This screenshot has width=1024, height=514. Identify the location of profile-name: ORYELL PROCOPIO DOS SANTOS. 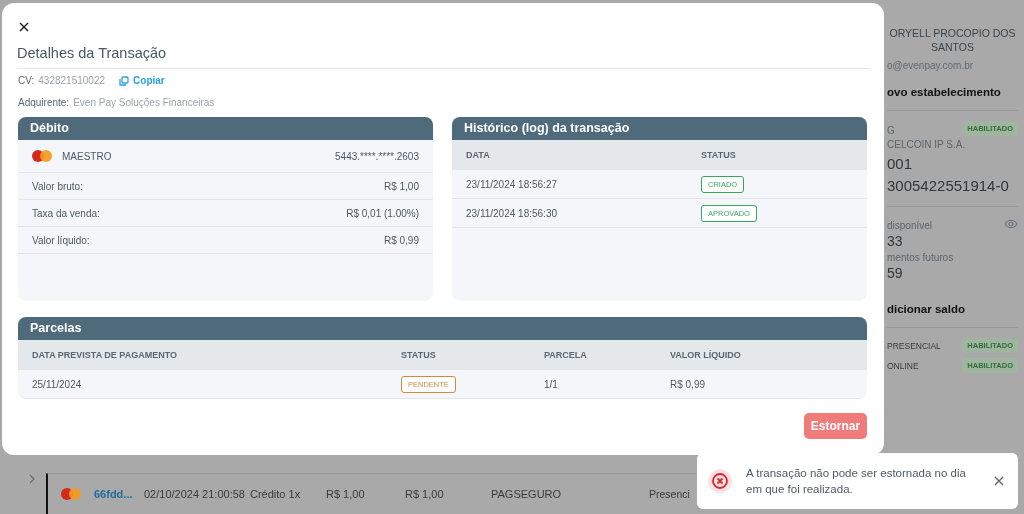
(952, 40).